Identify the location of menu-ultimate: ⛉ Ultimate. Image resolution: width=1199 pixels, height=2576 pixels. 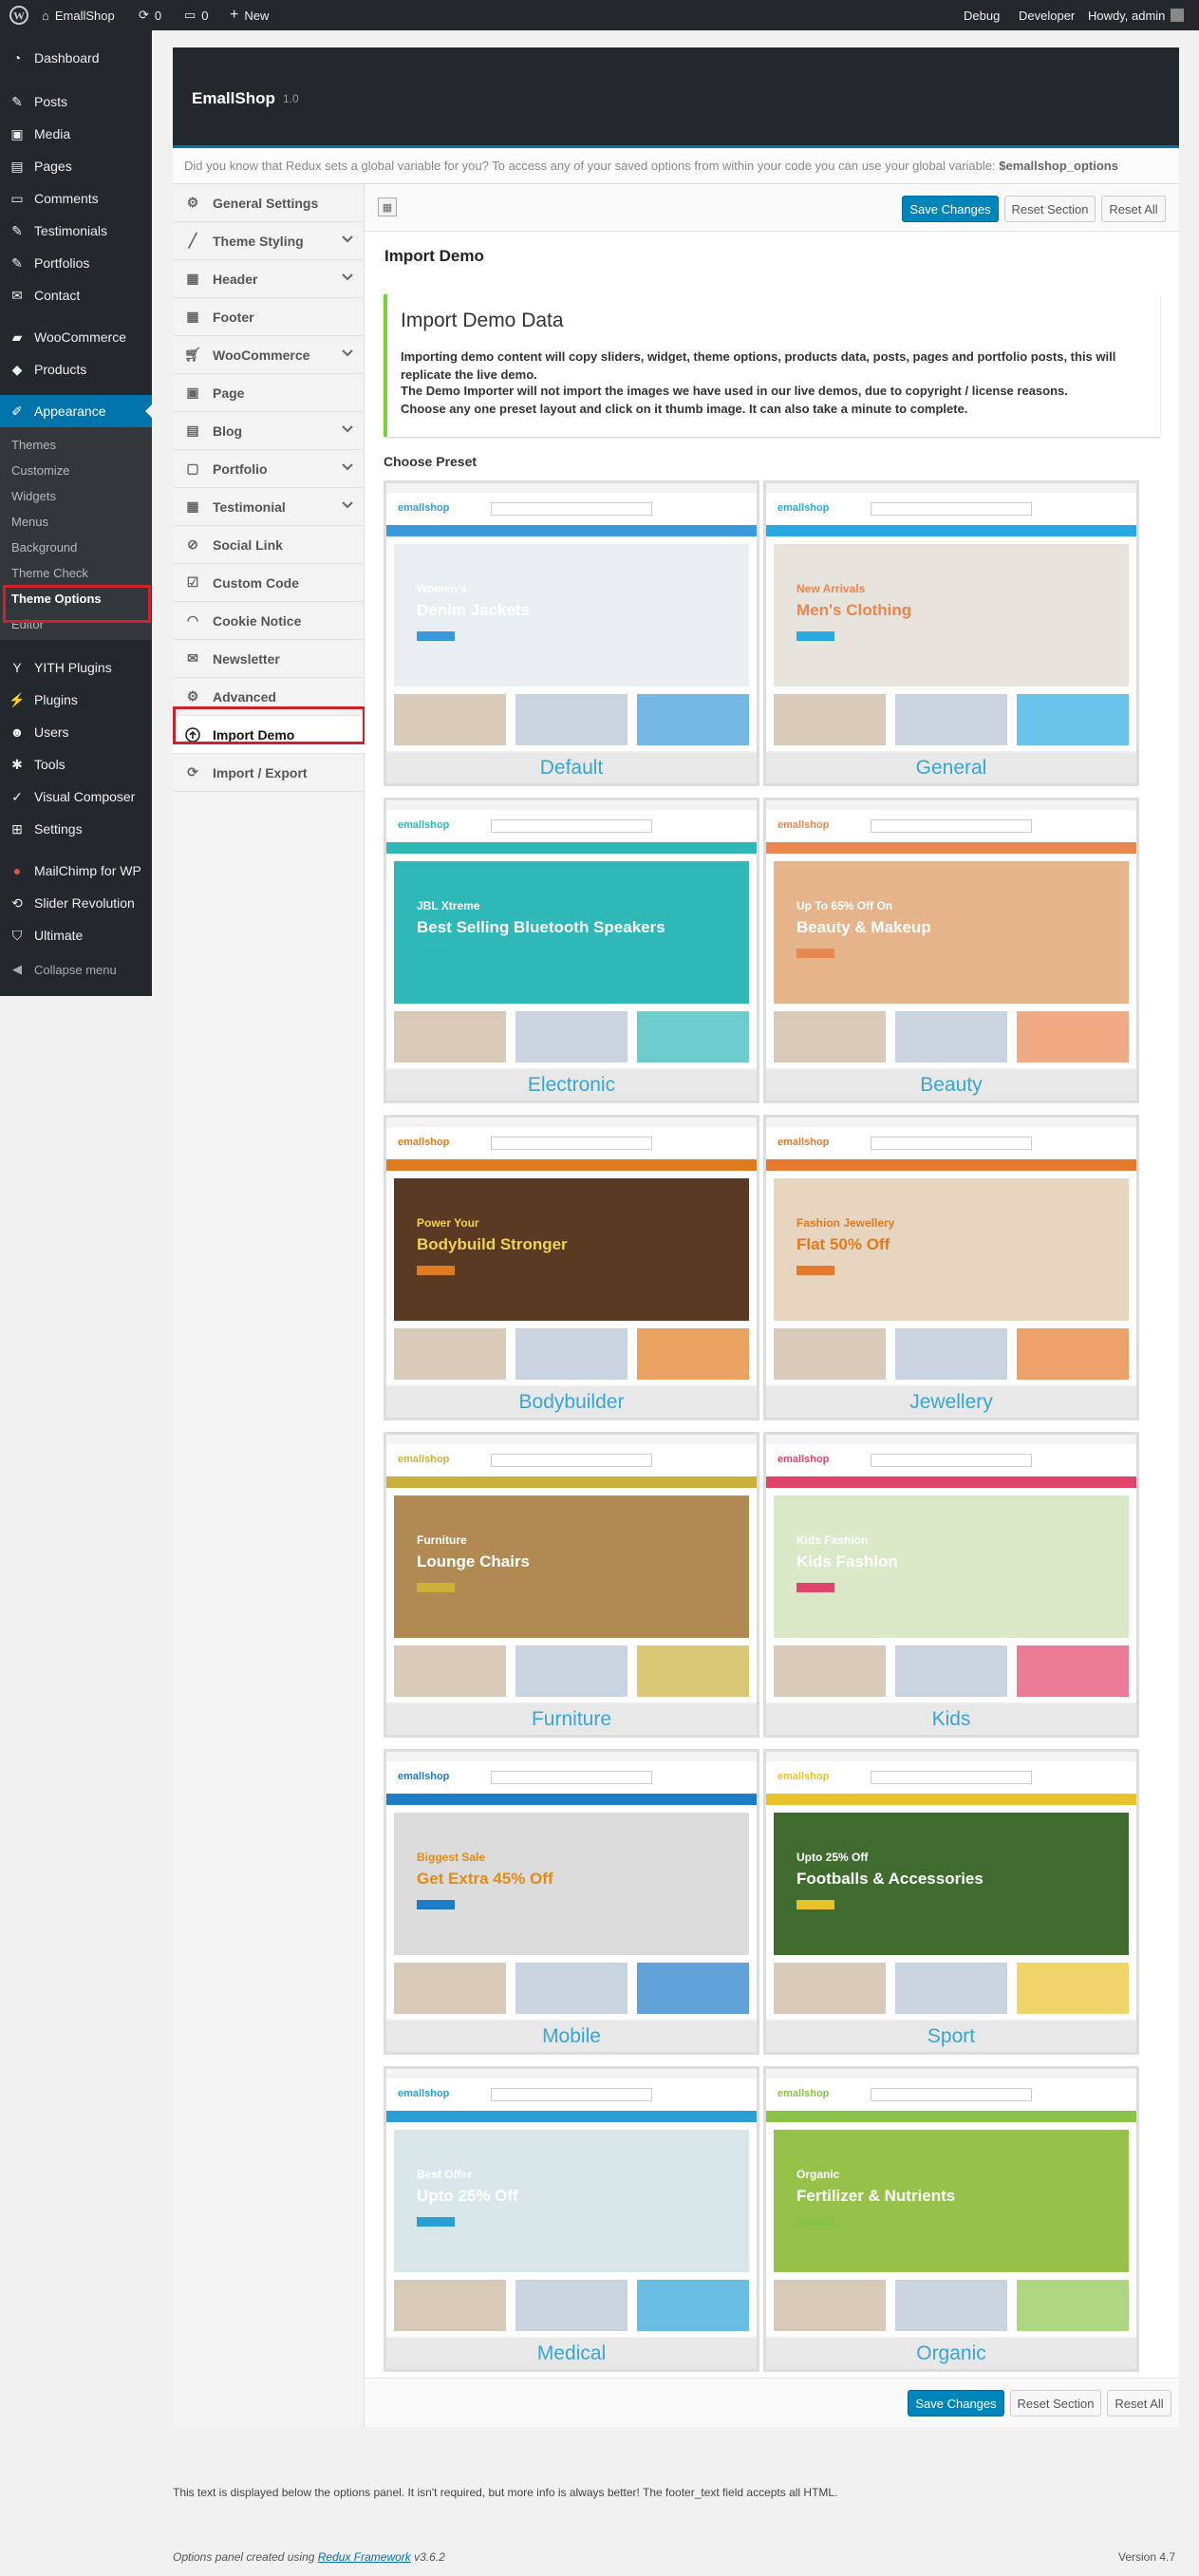
(76, 935).